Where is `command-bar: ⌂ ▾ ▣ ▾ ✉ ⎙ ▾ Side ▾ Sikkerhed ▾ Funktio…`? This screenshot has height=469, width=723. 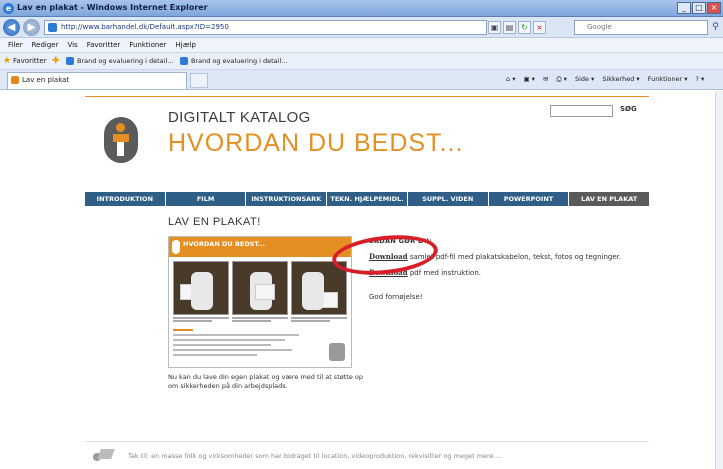 command-bar: ⌂ ▾ ▣ ▾ ✉ ⎙ ▾ Side ▾ Sikkerhed ▾ Funktio… is located at coordinates (605, 79).